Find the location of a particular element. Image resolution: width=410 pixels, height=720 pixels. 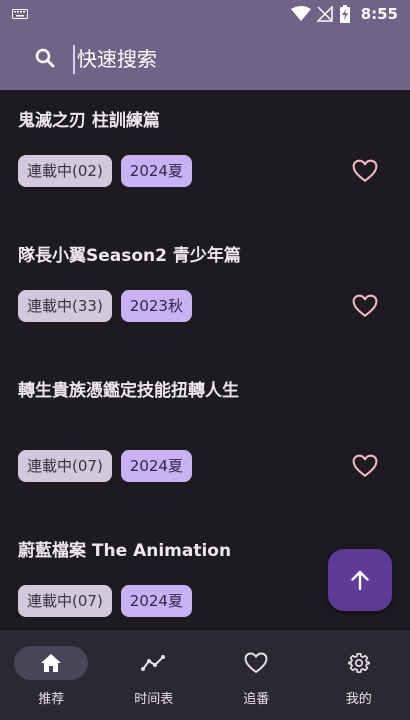

arrow-up-icon is located at coordinates (360, 580).